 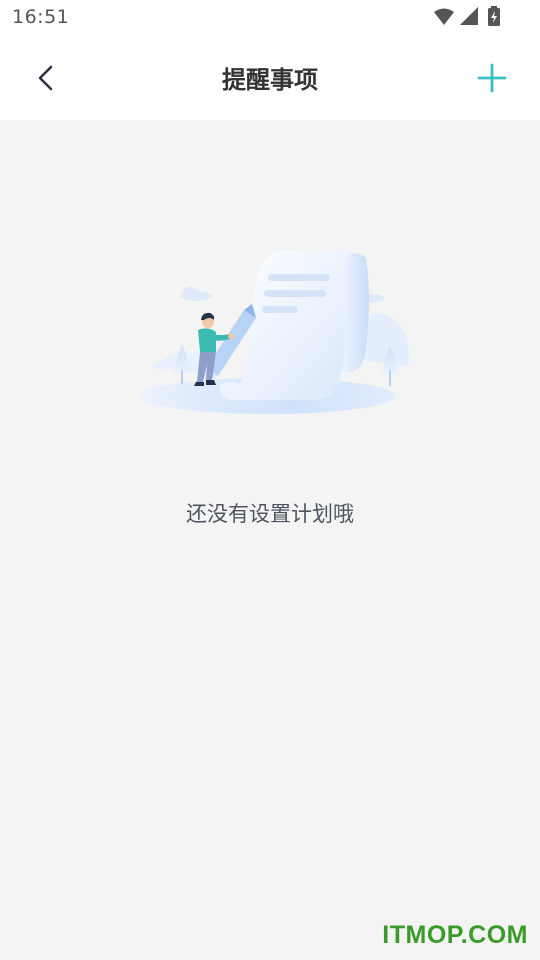 I want to click on watermark: ITMOP.COM, so click(x=455, y=935).